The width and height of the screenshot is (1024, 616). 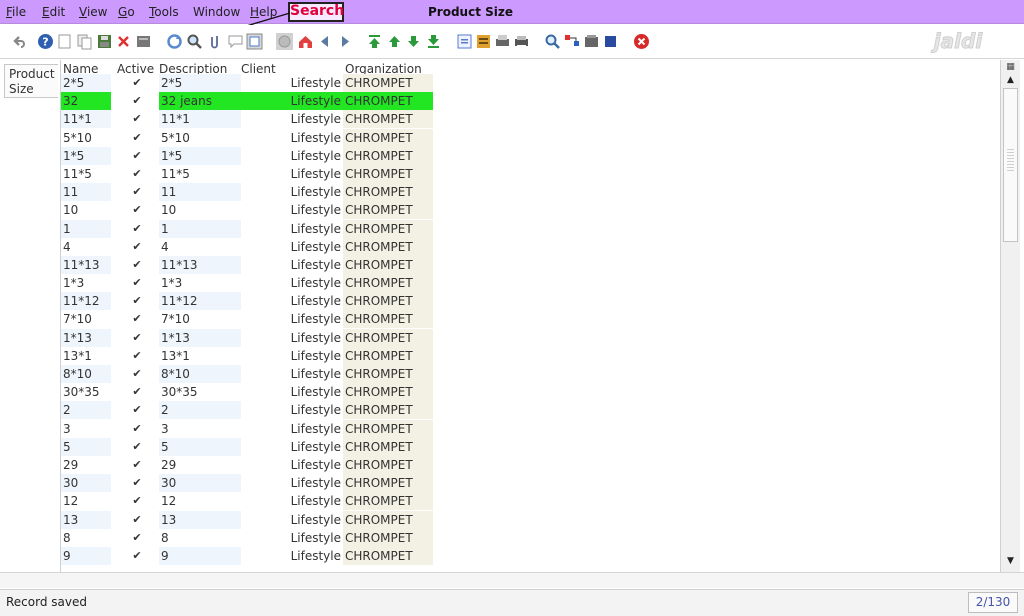 I want to click on column-control-icon: ▦, so click(x=1010, y=67).